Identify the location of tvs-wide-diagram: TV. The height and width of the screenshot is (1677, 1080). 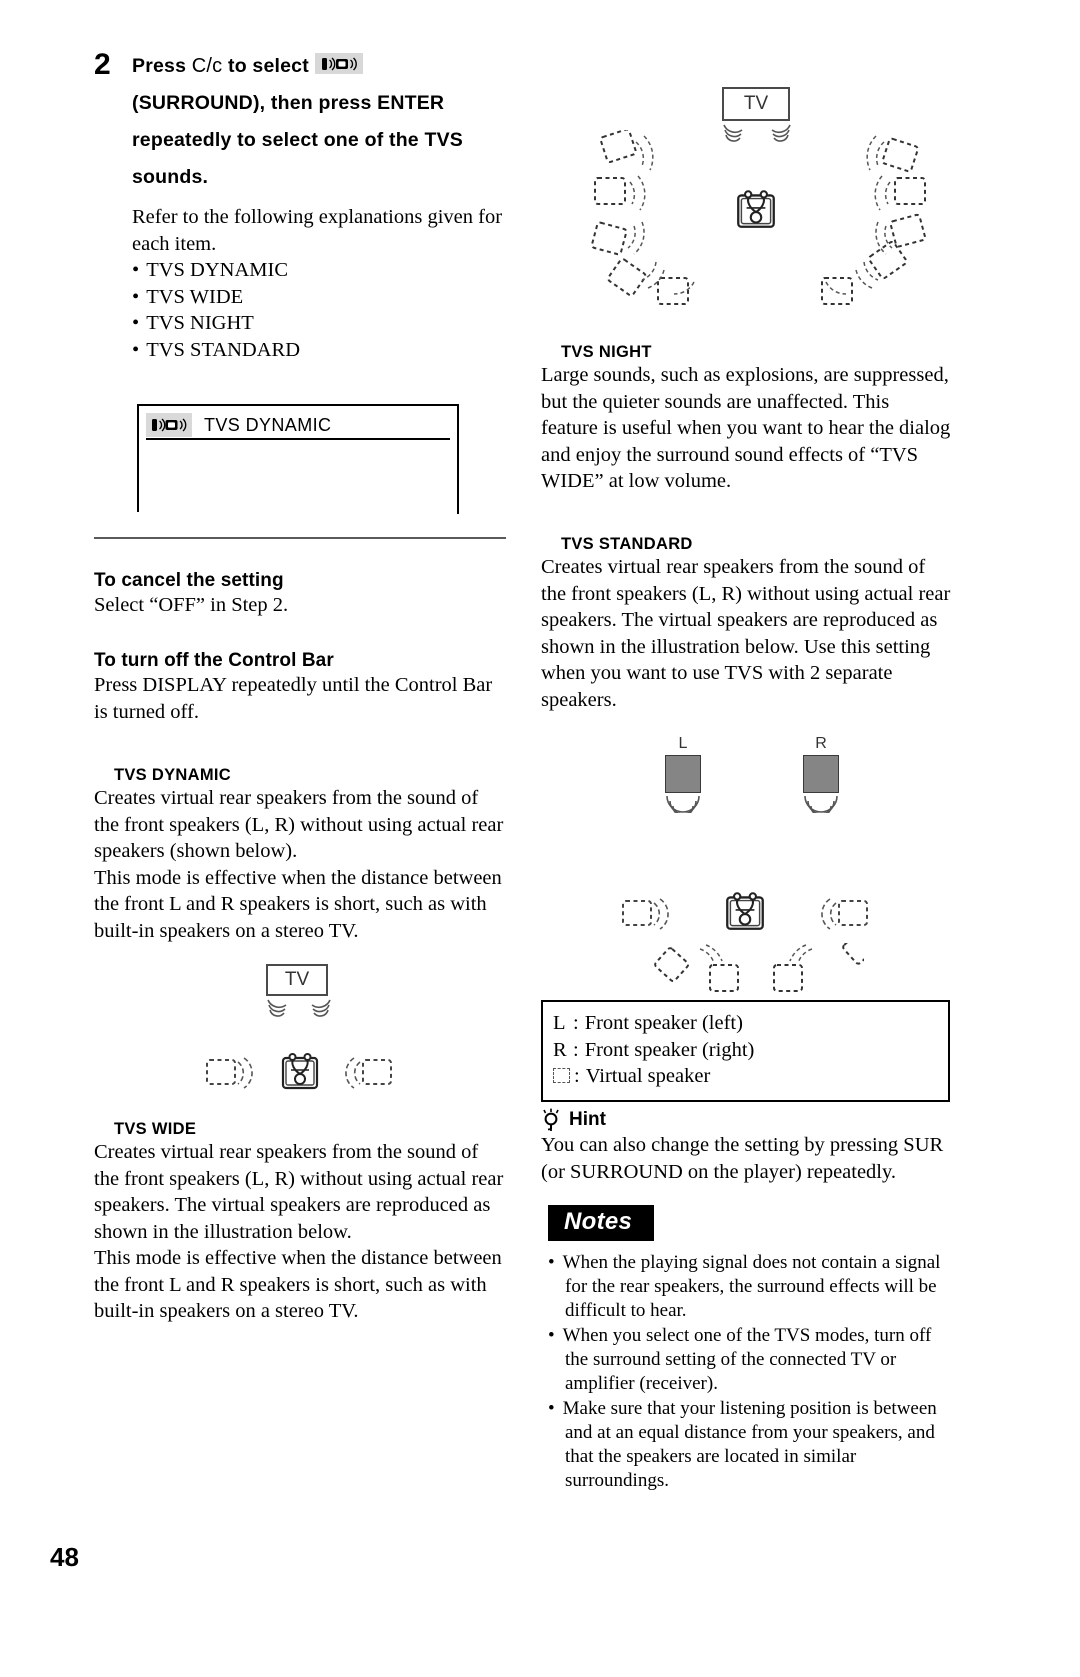
(760, 207).